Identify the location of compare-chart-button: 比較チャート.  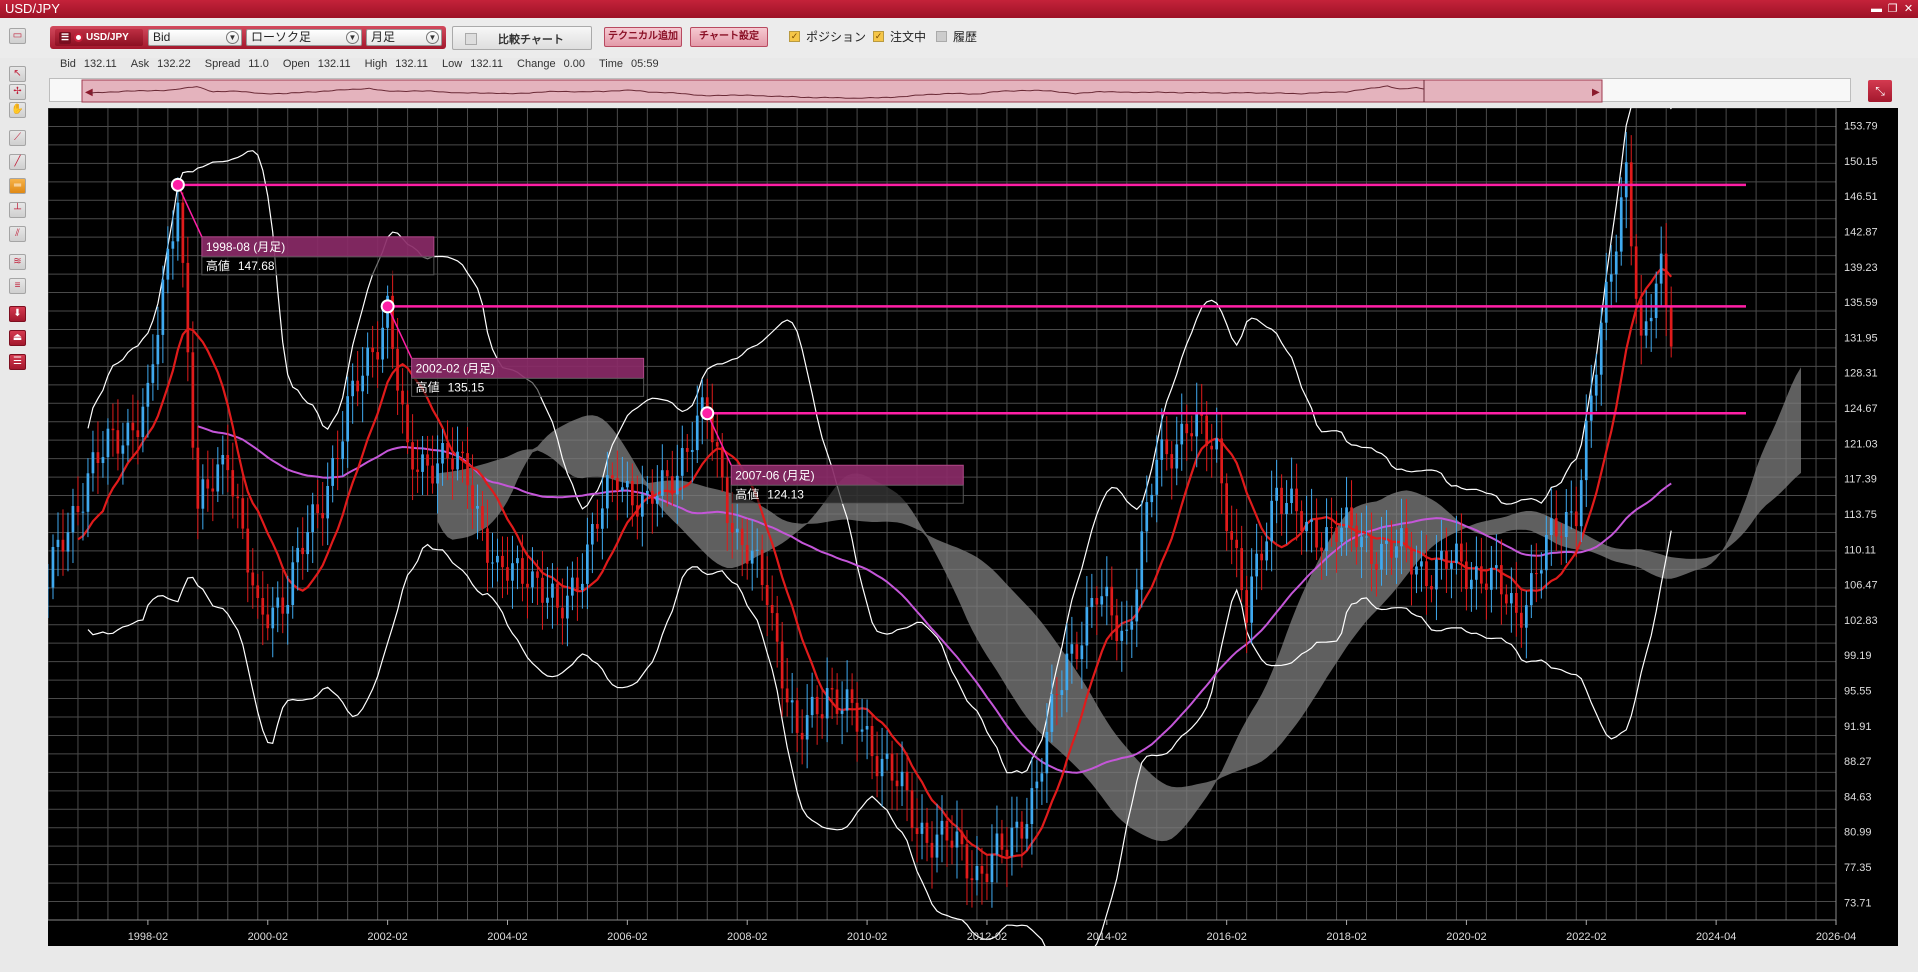
(522, 38).